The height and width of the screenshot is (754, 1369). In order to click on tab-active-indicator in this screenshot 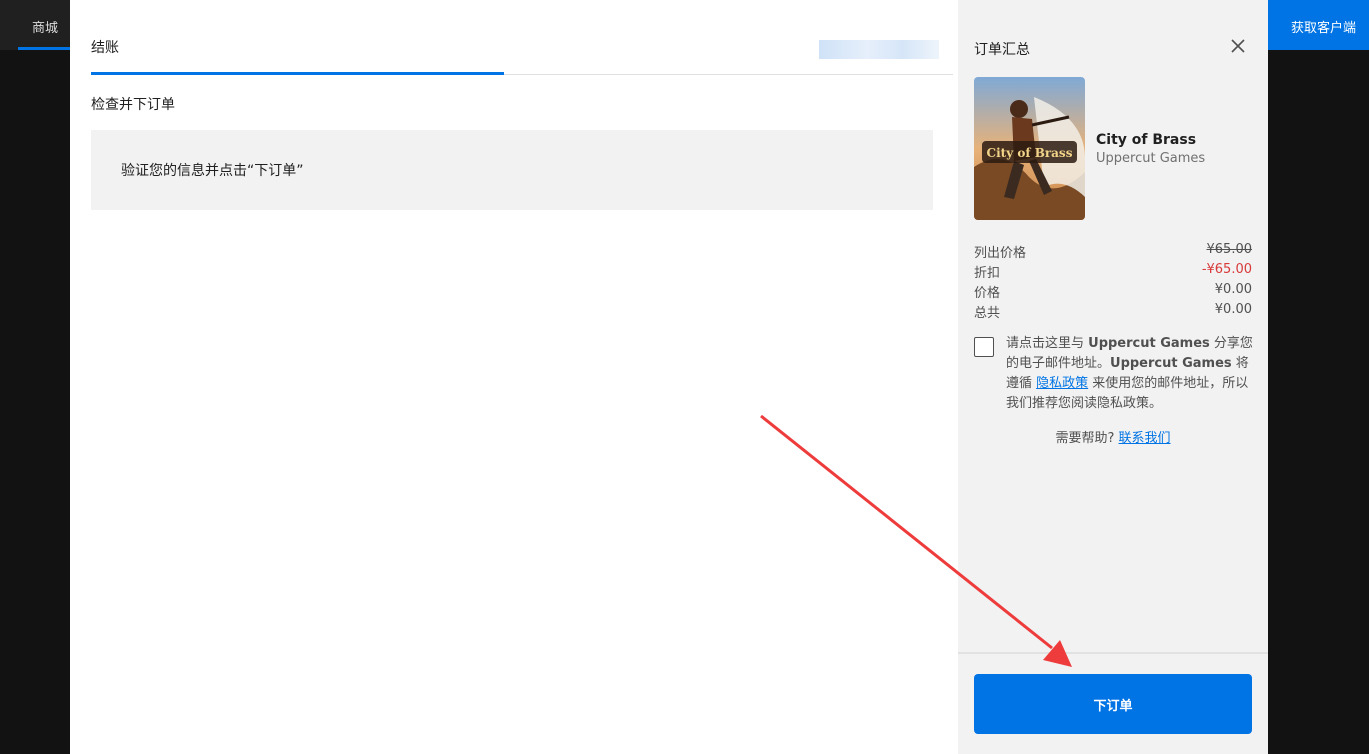, I will do `click(297, 73)`.